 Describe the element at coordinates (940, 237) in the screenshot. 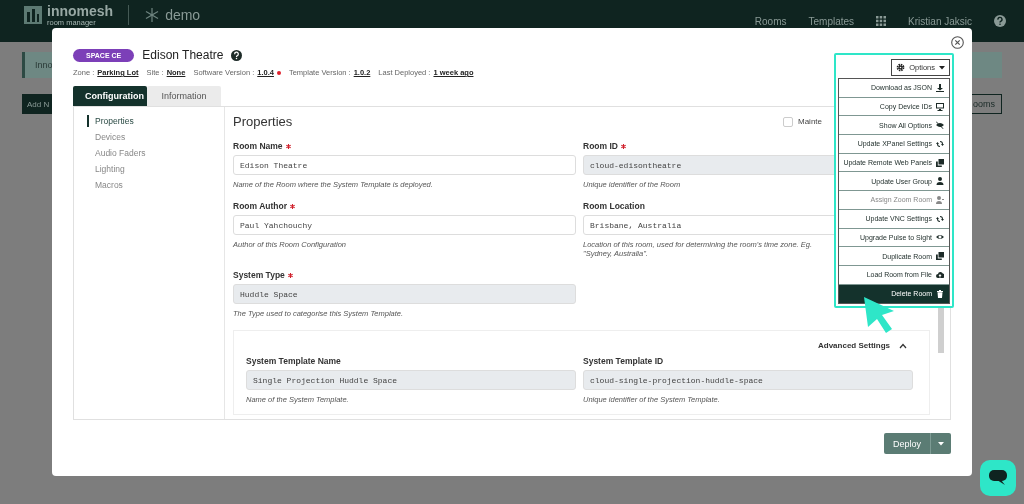

I see `eye-icon` at that location.